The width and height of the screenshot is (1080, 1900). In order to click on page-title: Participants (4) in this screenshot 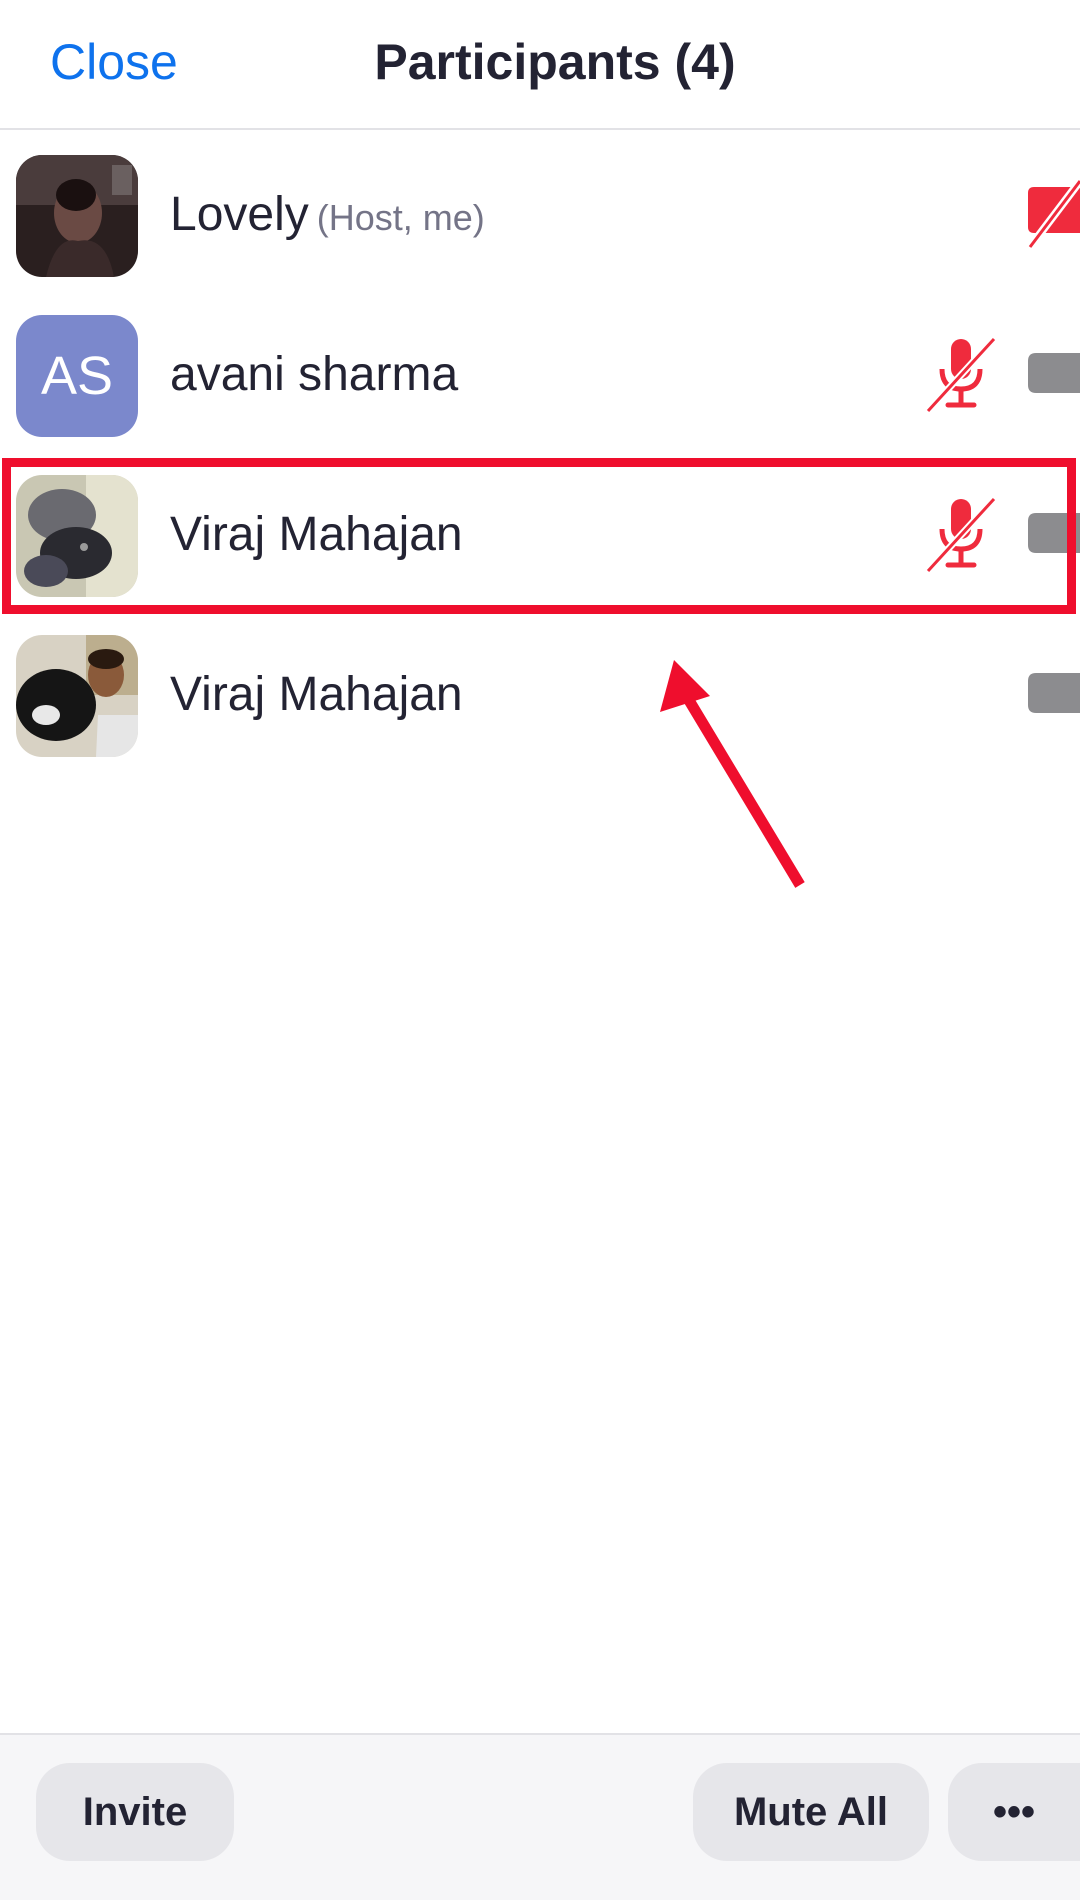, I will do `click(555, 62)`.